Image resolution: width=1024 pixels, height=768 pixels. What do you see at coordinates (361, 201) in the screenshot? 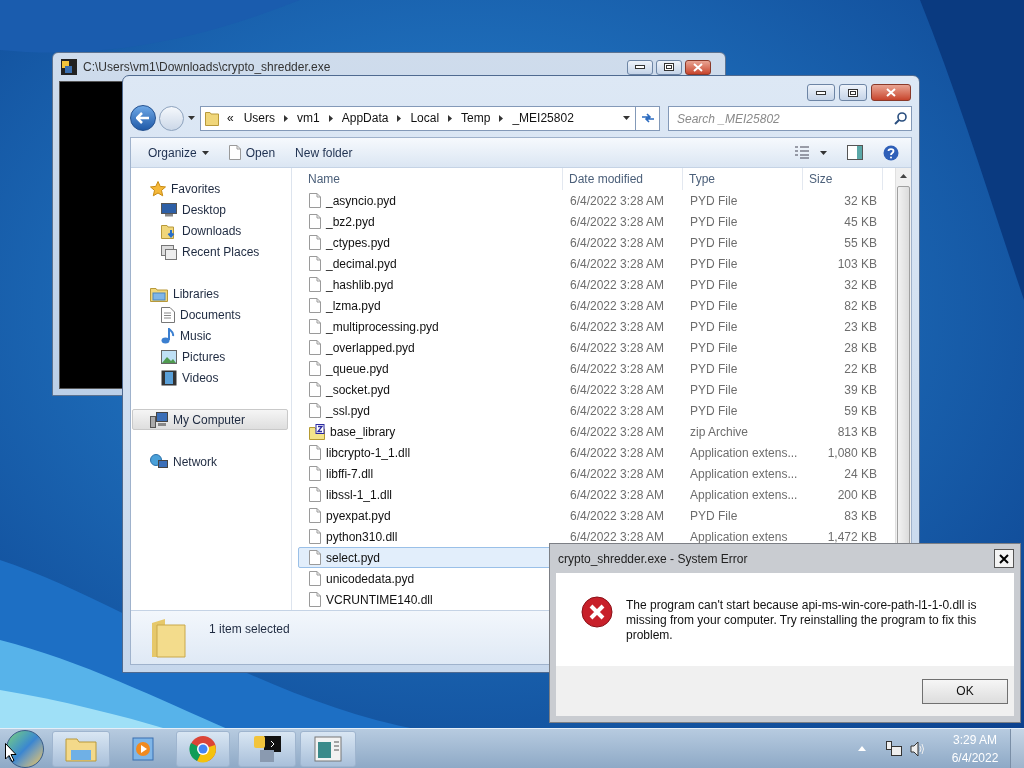
I see `file-name: _asyncio.pyd` at bounding box center [361, 201].